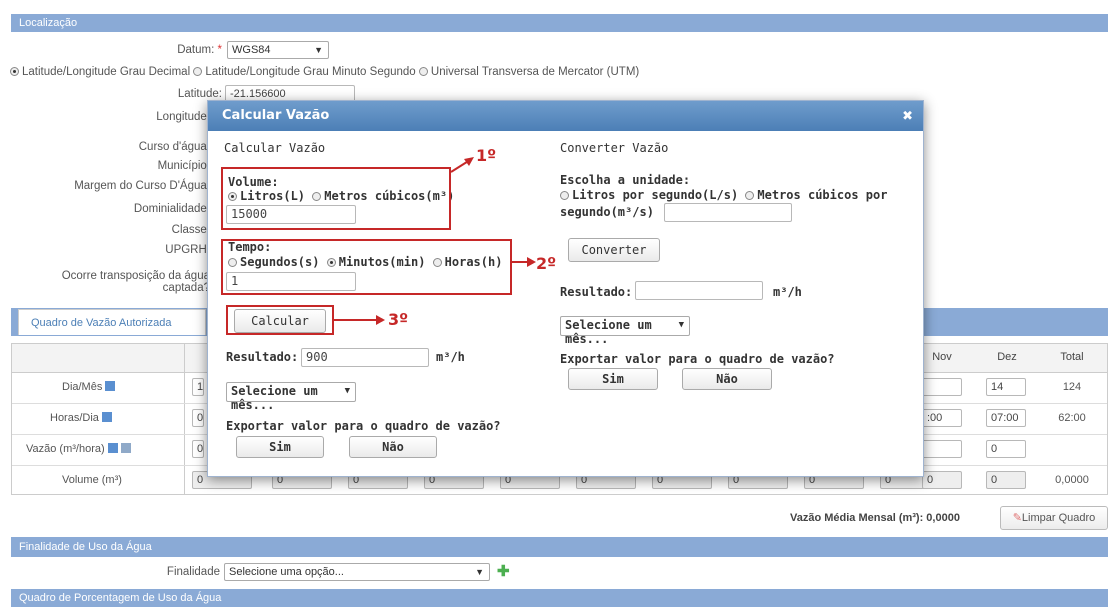 The width and height of the screenshot is (1113, 607). I want to click on annotation-1: 1º, so click(486, 155).